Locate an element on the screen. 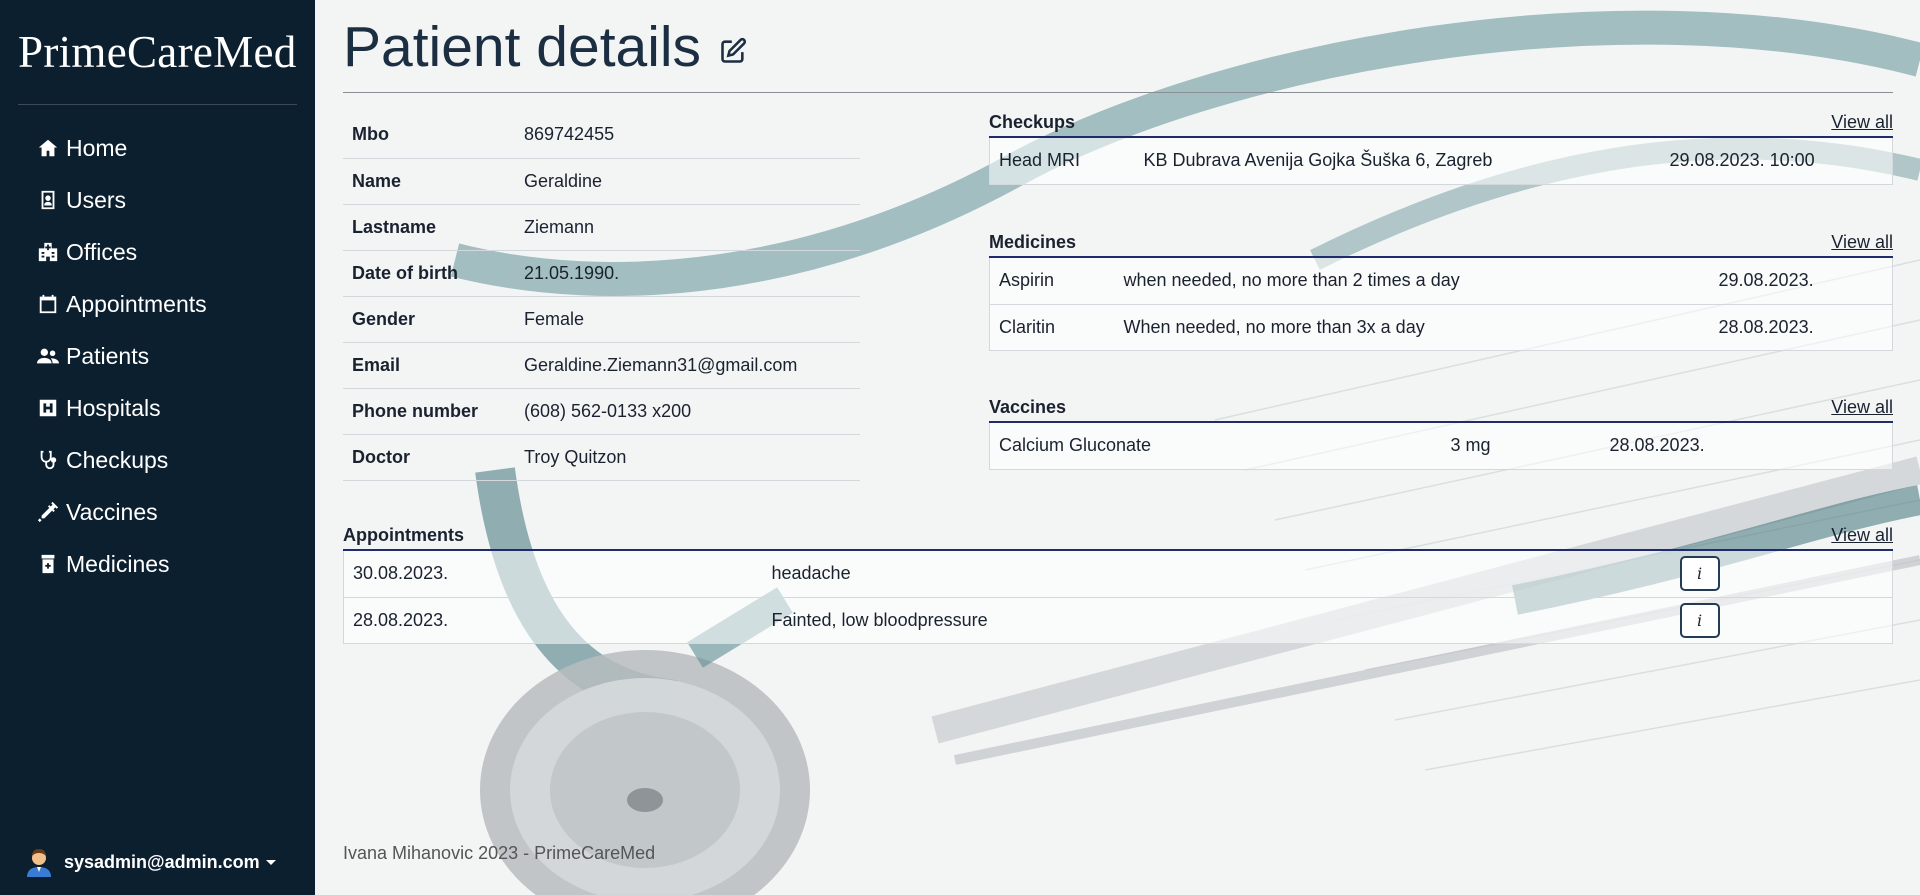 The image size is (1920, 895). sidebar-item-label: Appointments is located at coordinates (136, 303).